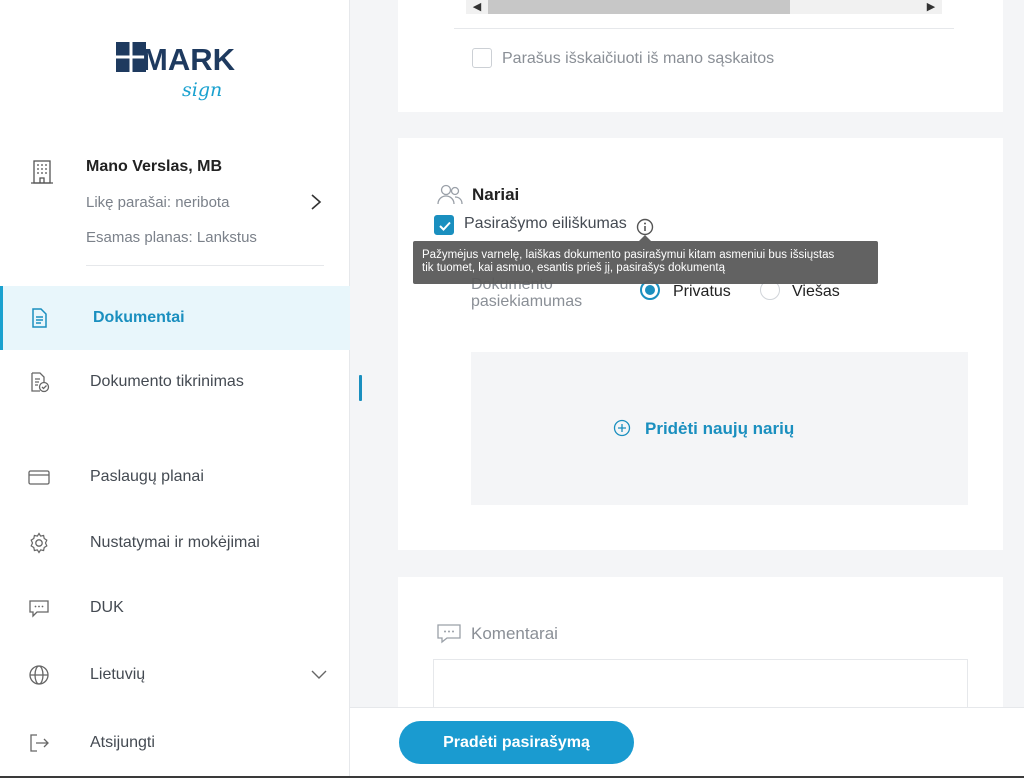  I want to click on radio-private-label: Privatus, so click(702, 291).